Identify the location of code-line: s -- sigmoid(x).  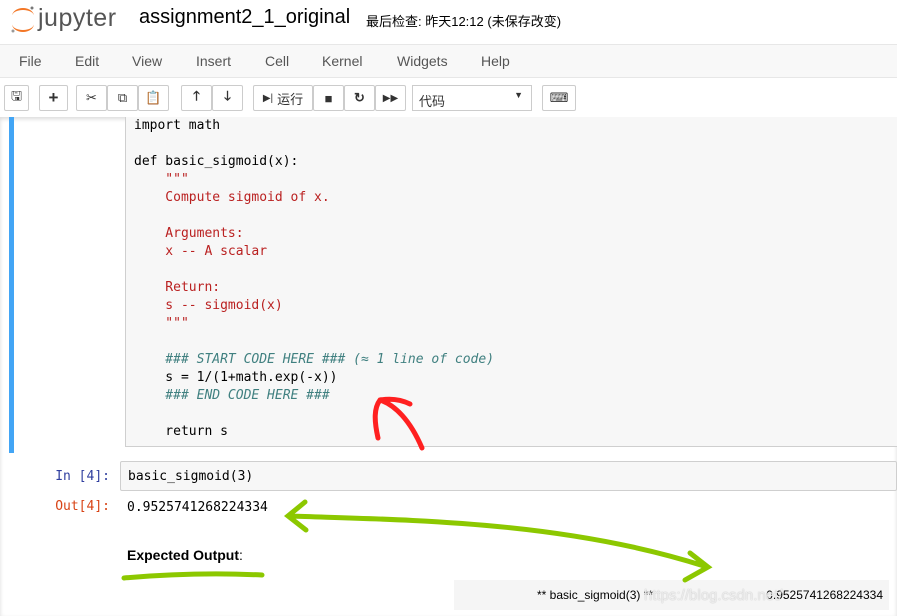
(208, 305).